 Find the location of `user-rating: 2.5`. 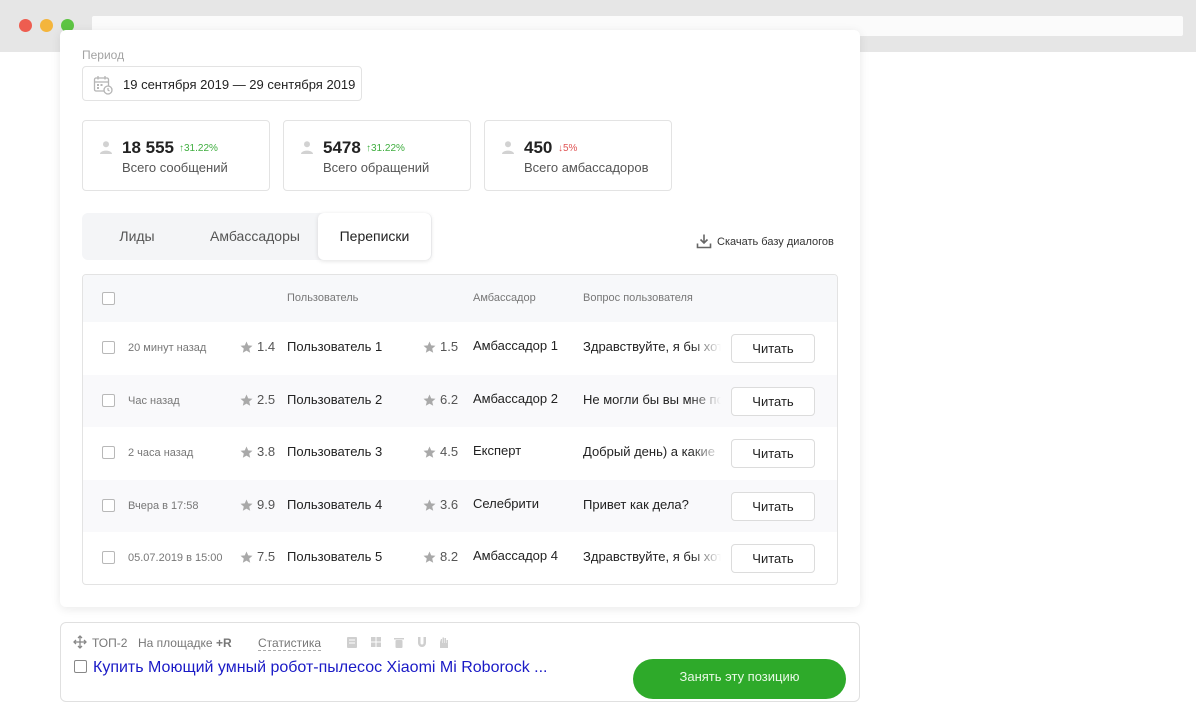

user-rating: 2.5 is located at coordinates (266, 399).